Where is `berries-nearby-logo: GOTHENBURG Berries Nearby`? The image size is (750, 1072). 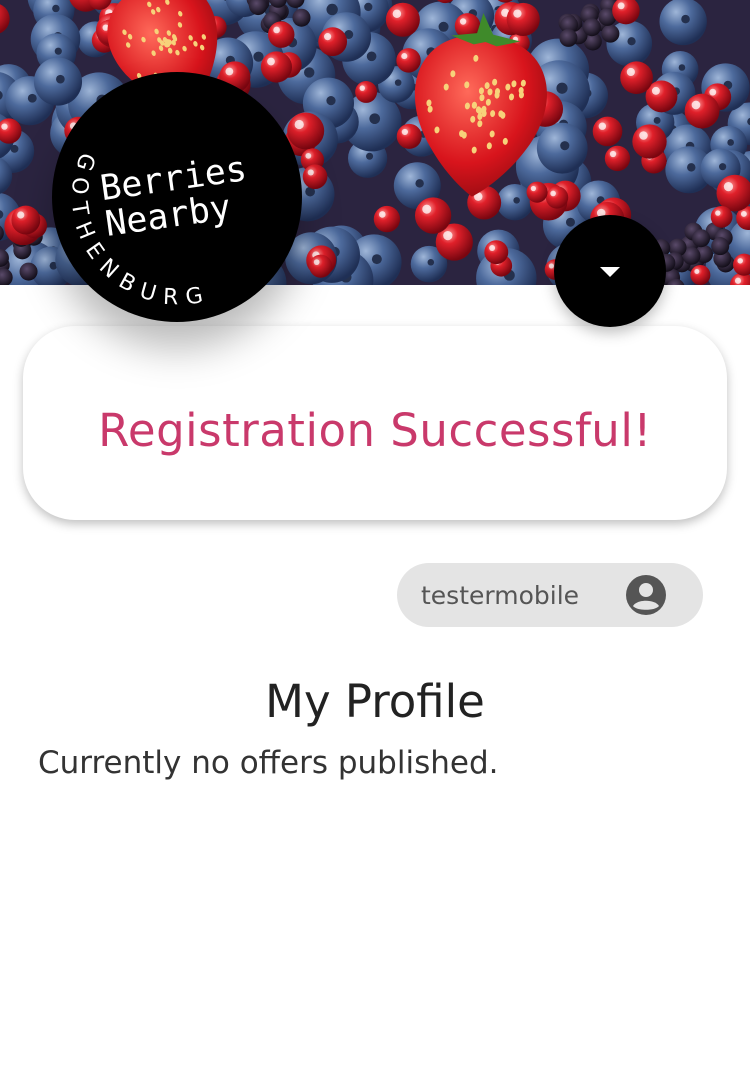
berries-nearby-logo: GOTHENBURG Berries Nearby is located at coordinates (177, 197).